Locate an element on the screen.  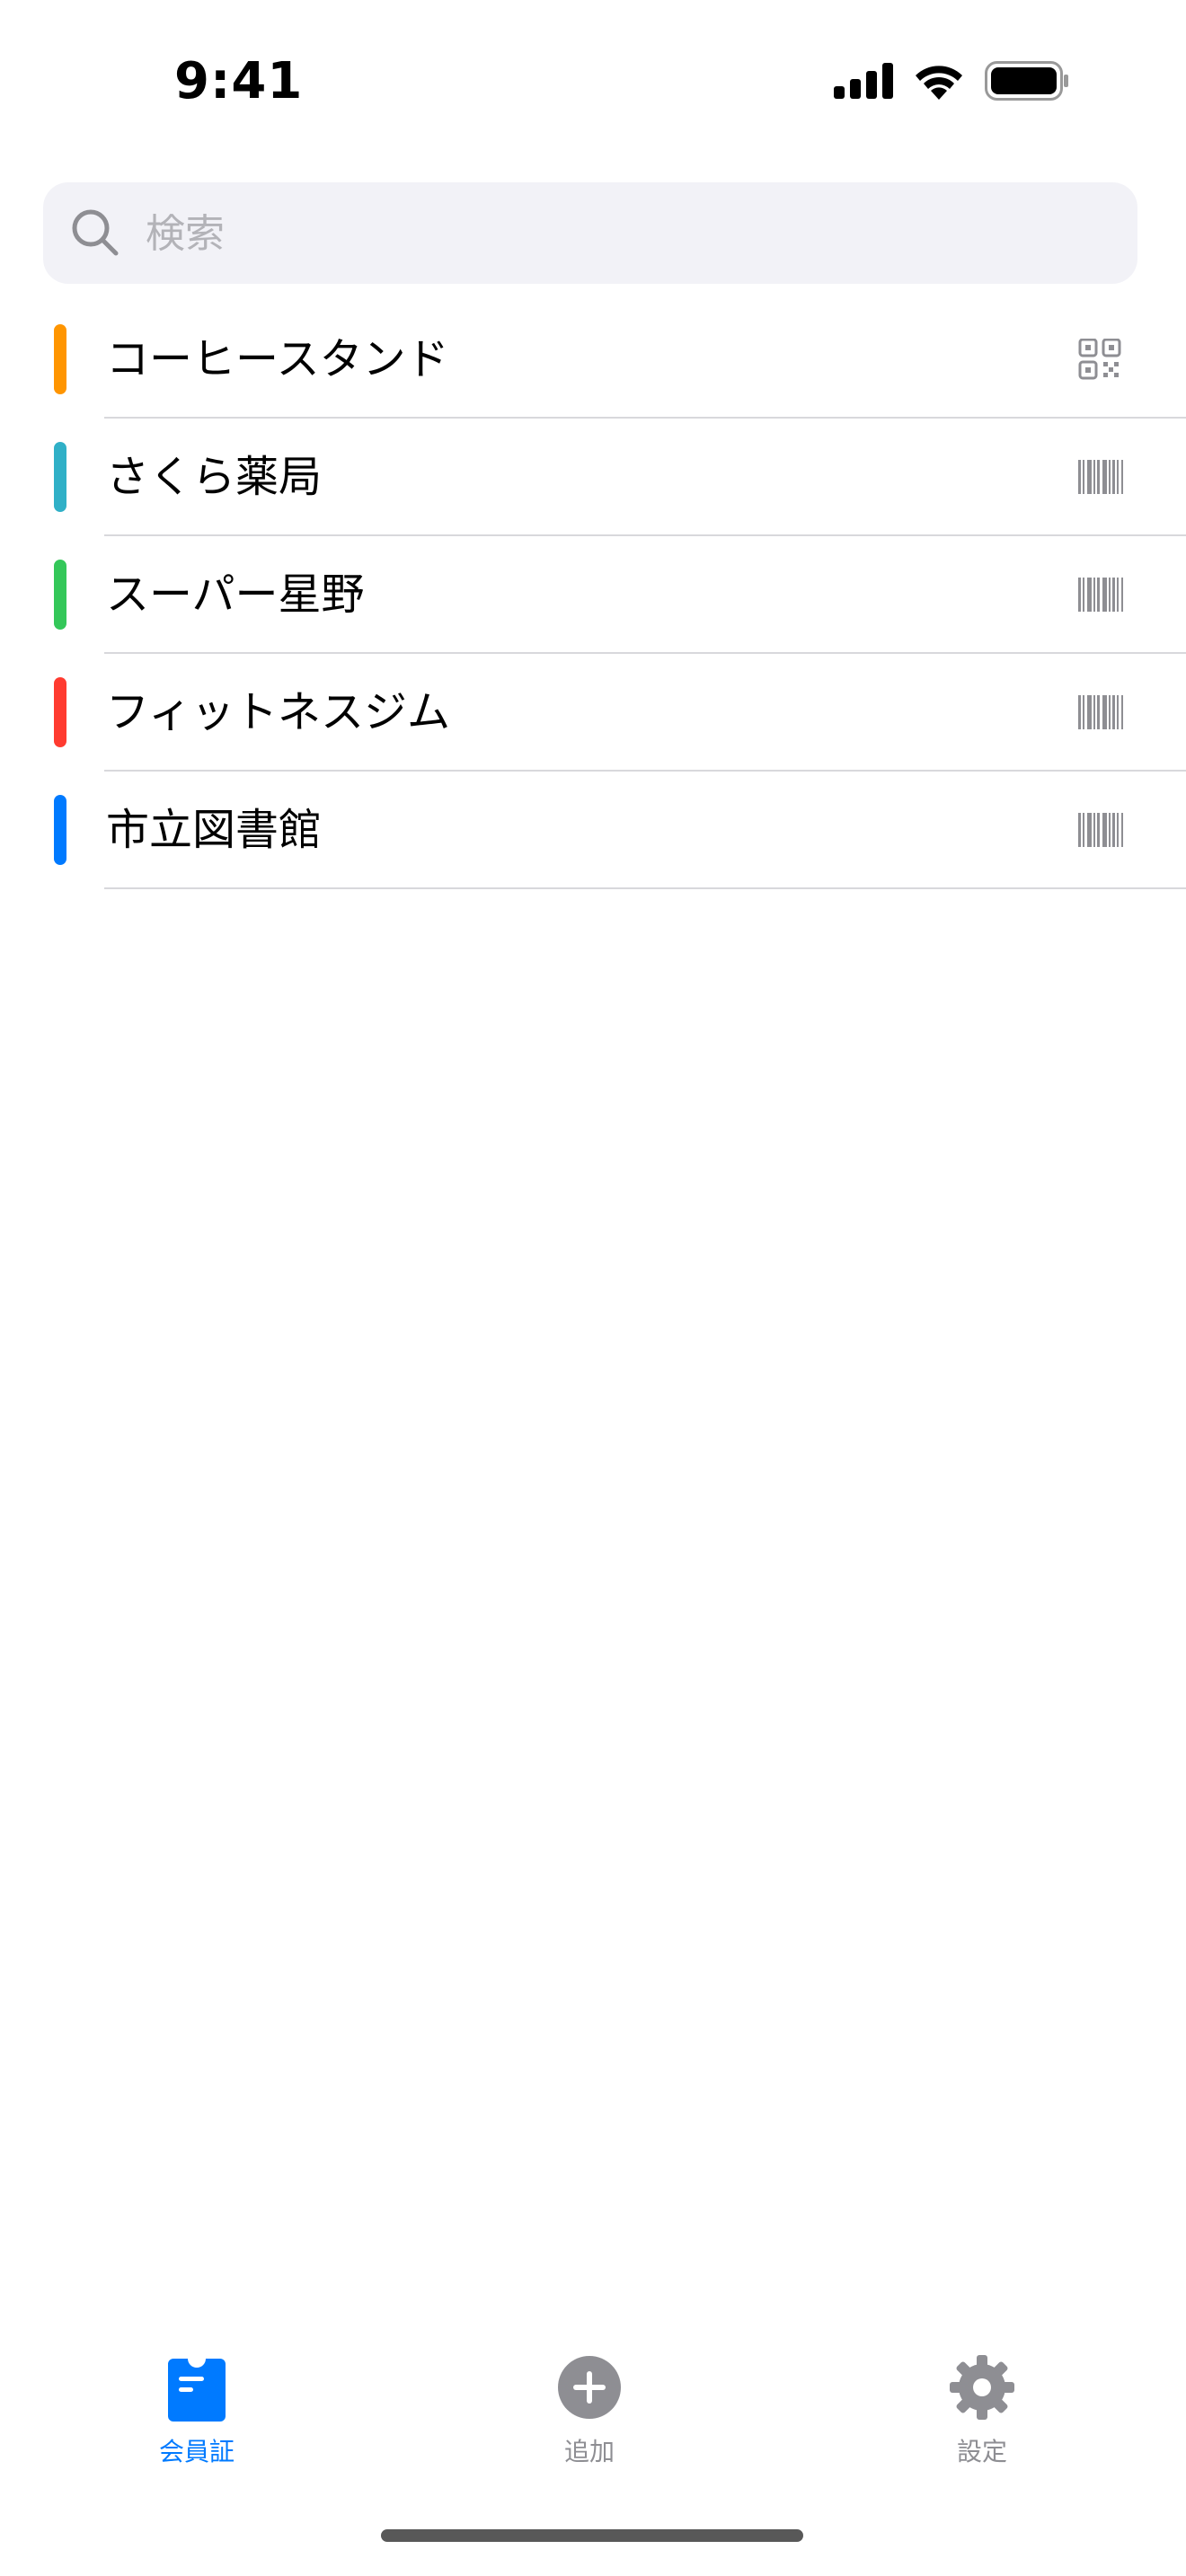
battery-icon is located at coordinates (1026, 81).